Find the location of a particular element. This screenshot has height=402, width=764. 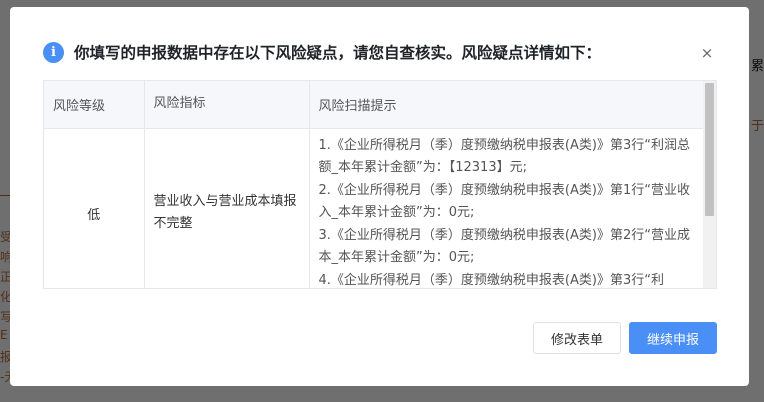

table-header-row: 风险等级 风险指标 风险扫描提示 is located at coordinates (374, 105).